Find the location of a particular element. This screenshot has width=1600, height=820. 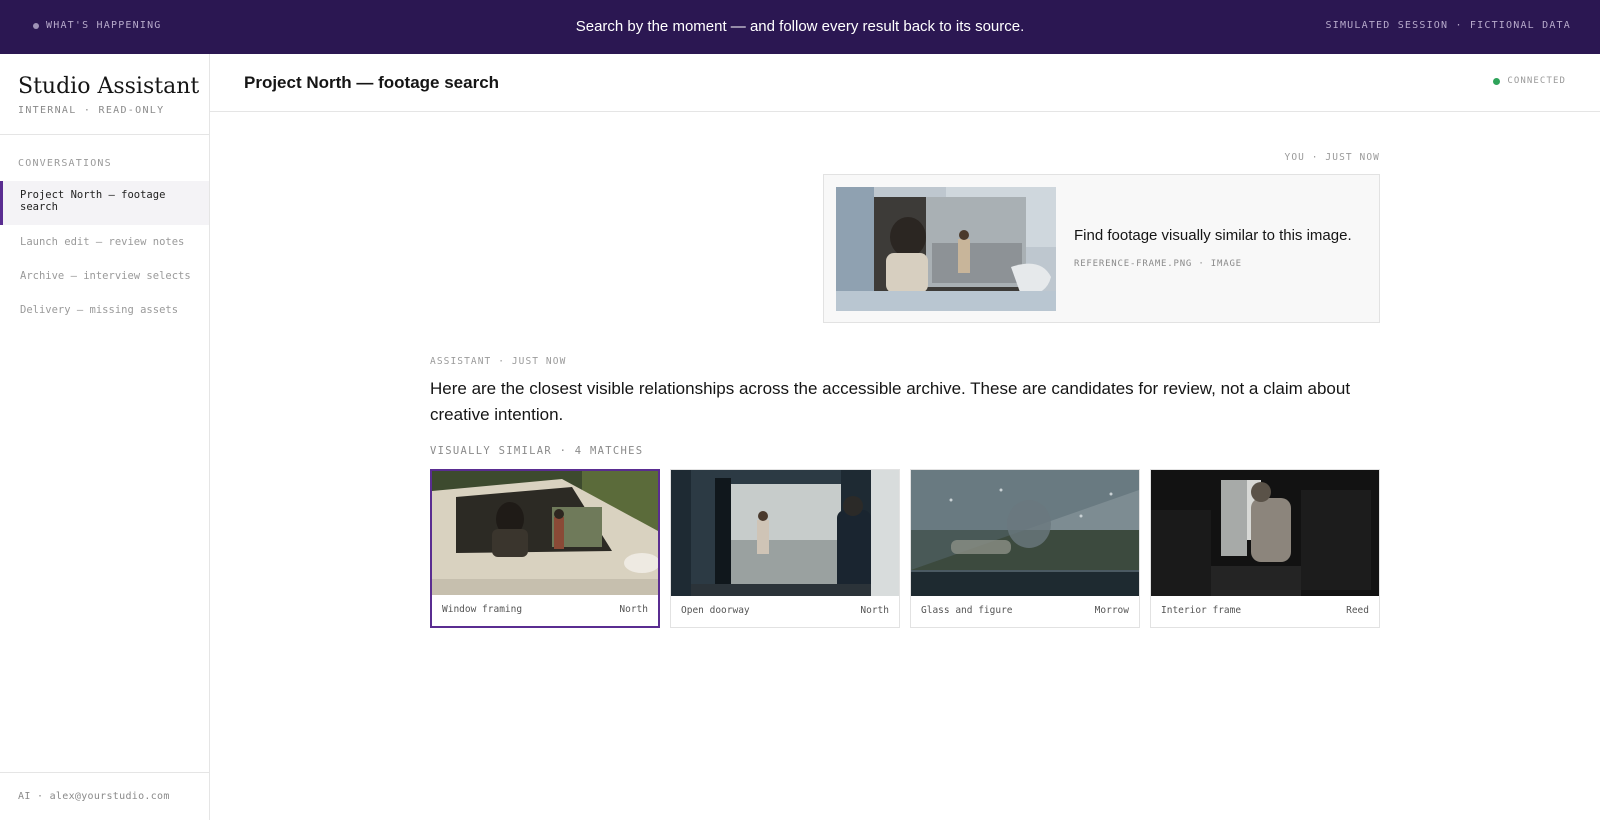

user-message-meta: YOU · JUST NOW is located at coordinates (1332, 157).